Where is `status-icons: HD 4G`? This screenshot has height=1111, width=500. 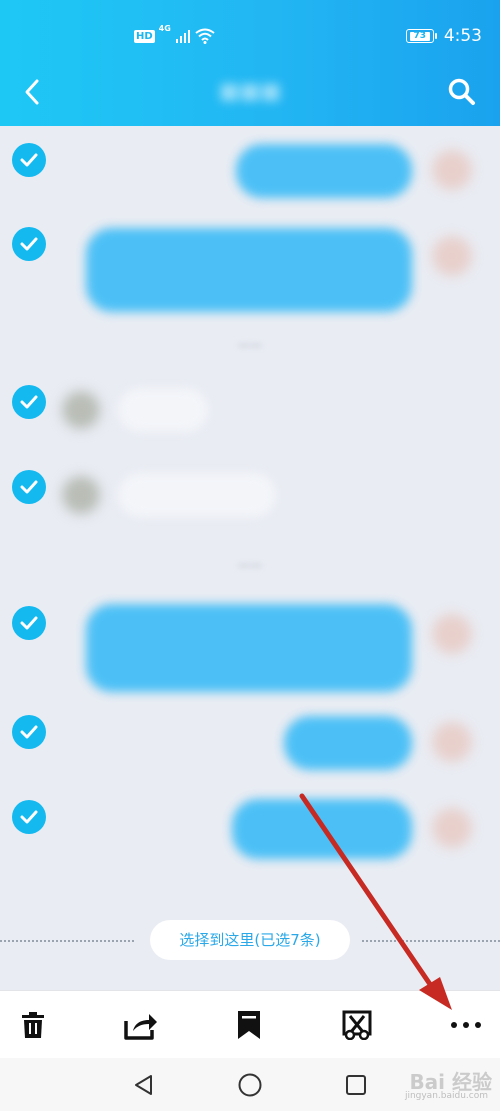
status-icons: HD 4G is located at coordinates (174, 35).